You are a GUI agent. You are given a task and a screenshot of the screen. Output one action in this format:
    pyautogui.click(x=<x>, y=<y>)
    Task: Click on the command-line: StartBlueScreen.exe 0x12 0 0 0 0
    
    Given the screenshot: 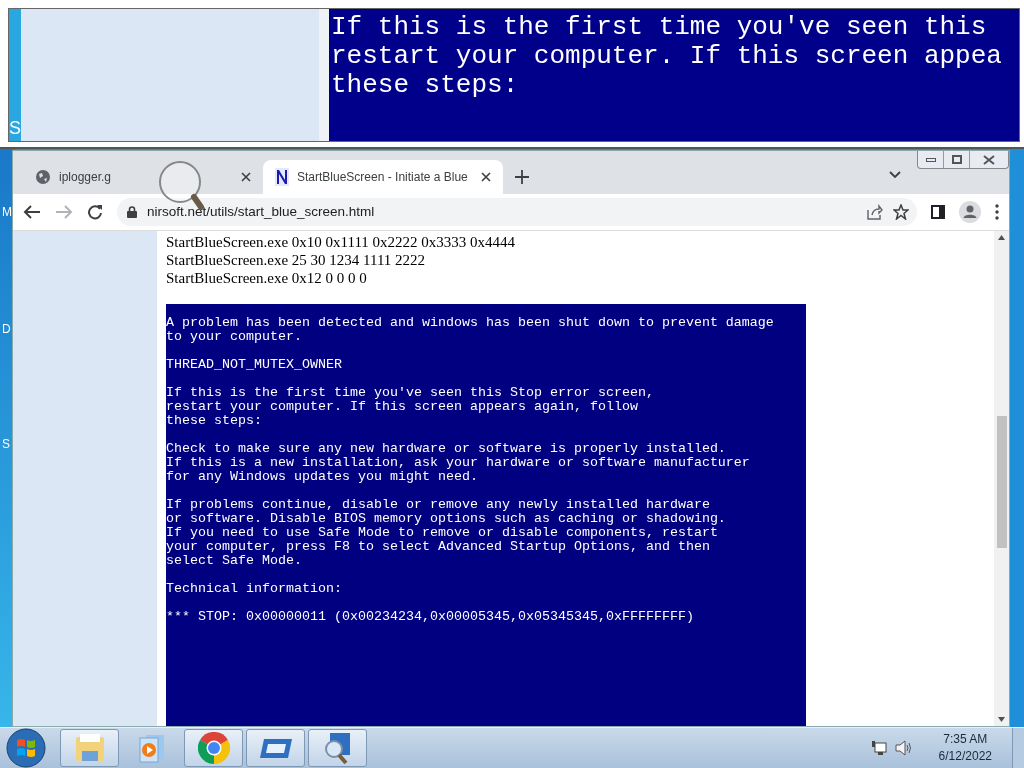 What is the action you would take?
    pyautogui.click(x=267, y=278)
    